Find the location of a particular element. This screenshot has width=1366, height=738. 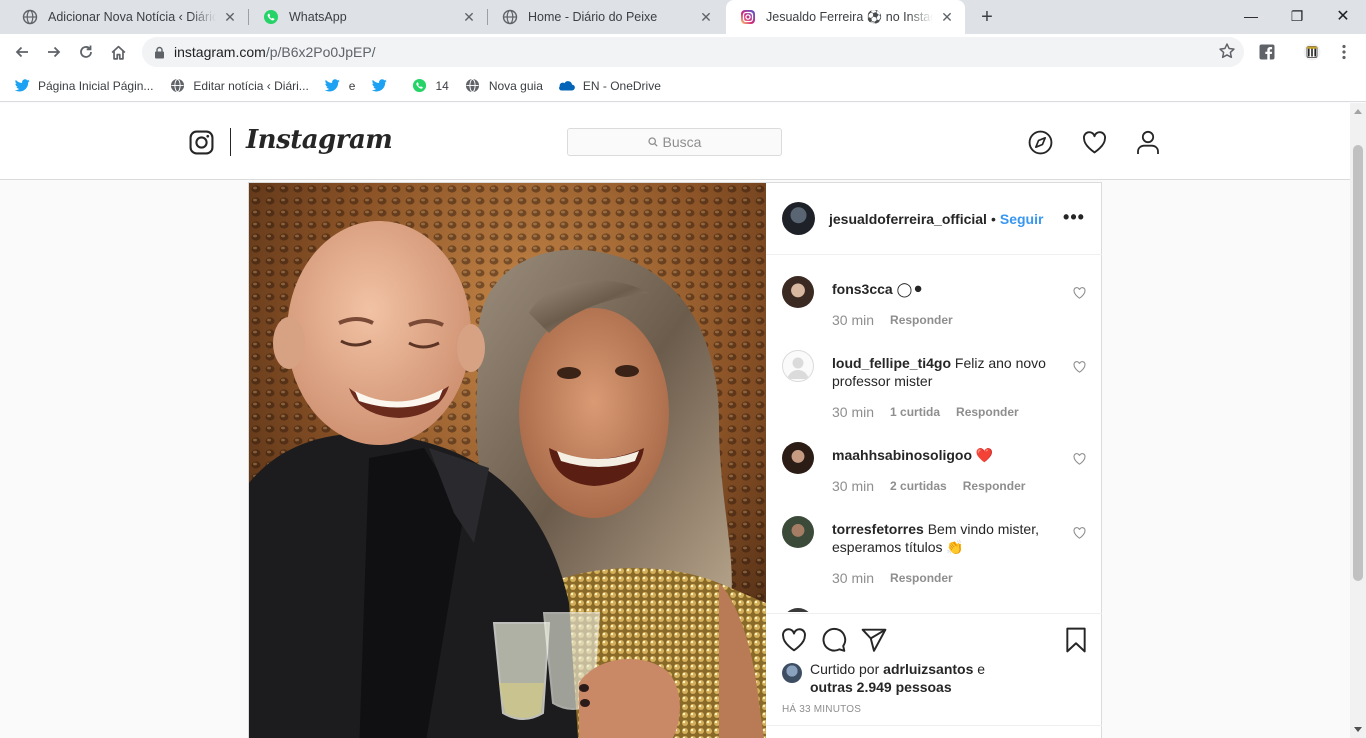

bookmark-twitter is located at coordinates (383, 86).